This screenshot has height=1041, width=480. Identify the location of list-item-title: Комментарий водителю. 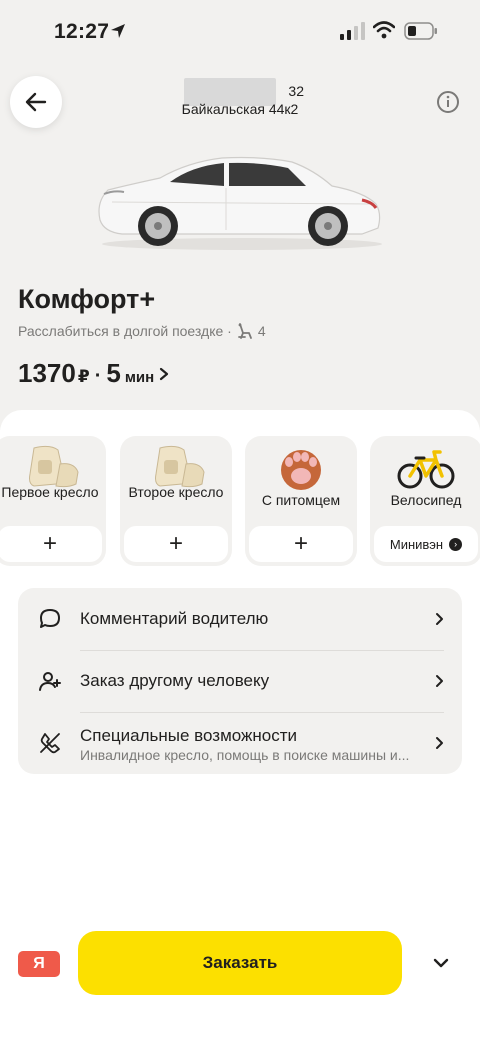
(174, 618).